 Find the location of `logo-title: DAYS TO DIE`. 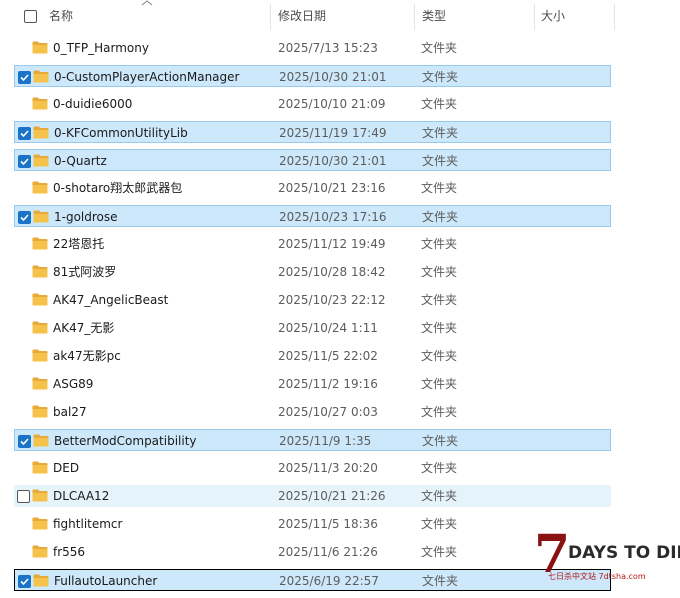

logo-title: DAYS TO DIE is located at coordinates (624, 553).